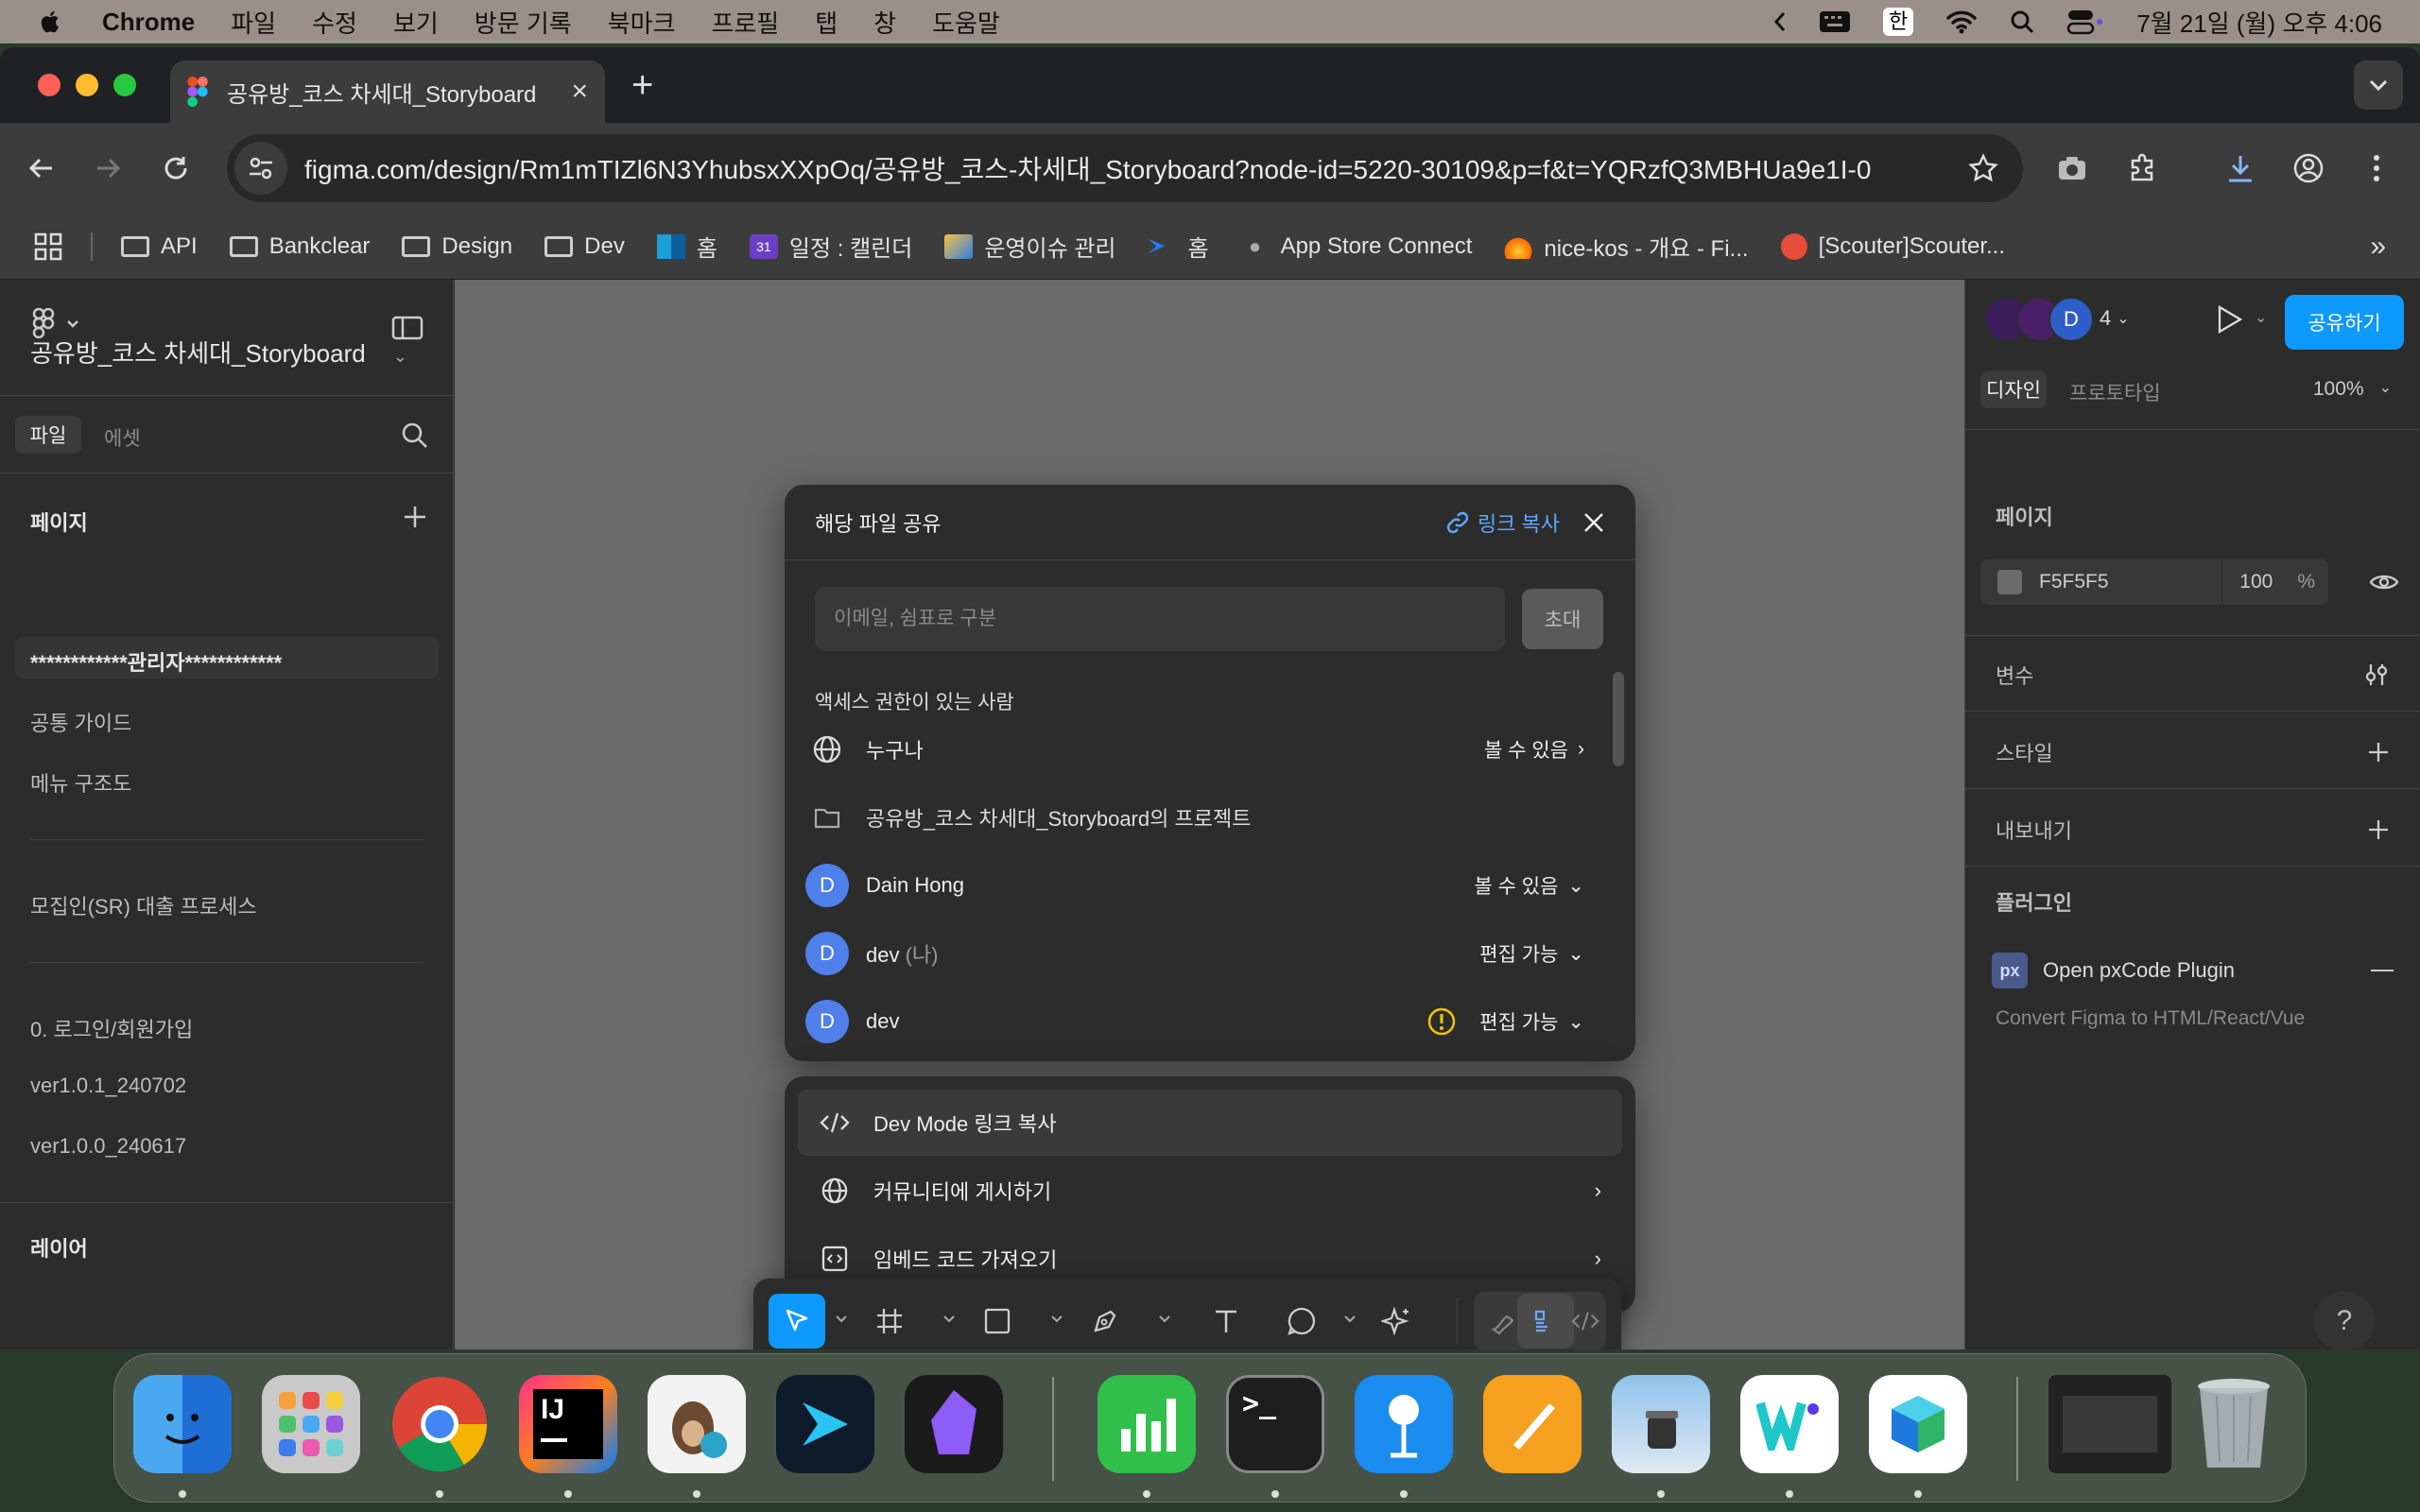 The height and width of the screenshot is (1512, 2420). I want to click on publish-community-item: 커뮤니티에 게시하기 ›, so click(1210, 1191).